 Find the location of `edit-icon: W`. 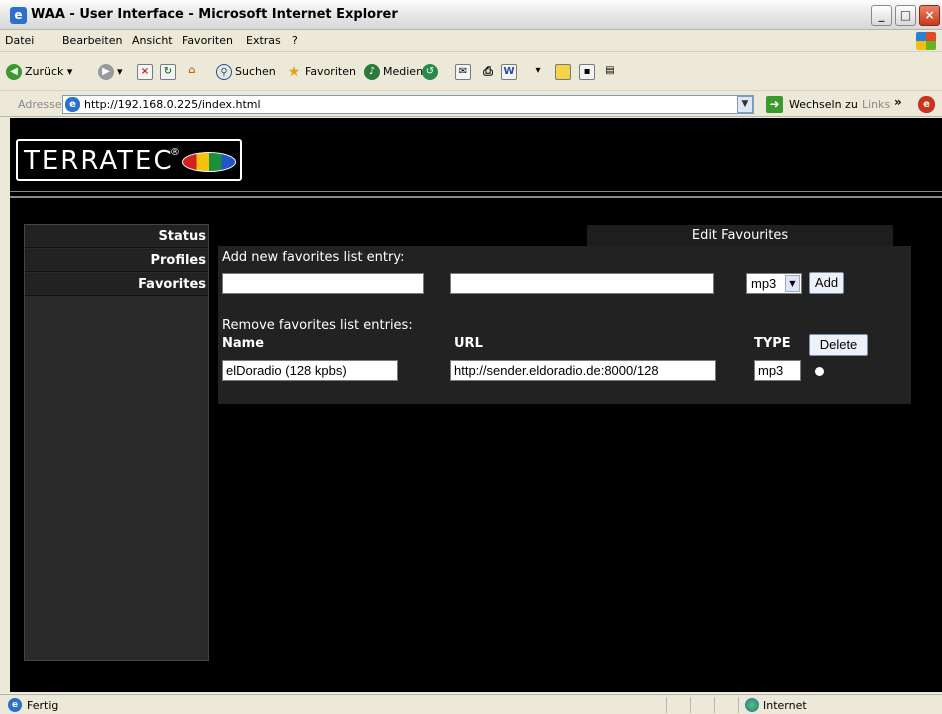

edit-icon: W is located at coordinates (509, 72).